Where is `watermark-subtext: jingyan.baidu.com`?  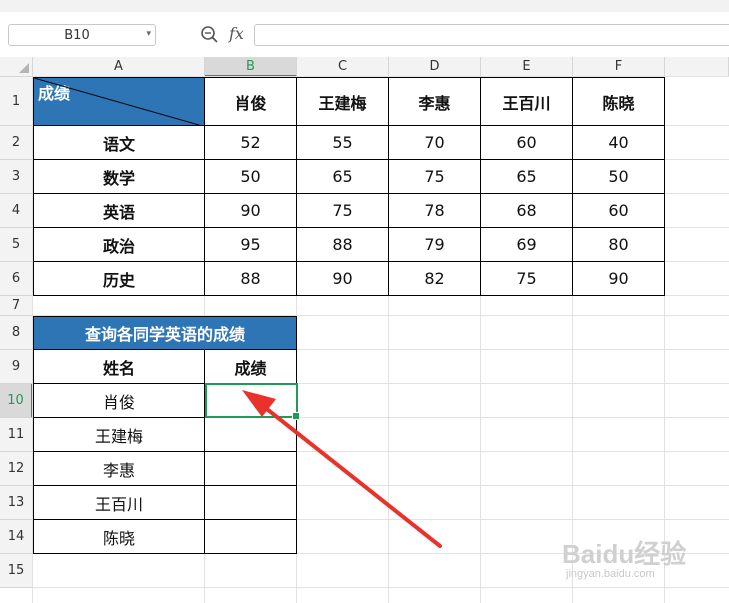 watermark-subtext: jingyan.baidu.com is located at coordinates (610, 574).